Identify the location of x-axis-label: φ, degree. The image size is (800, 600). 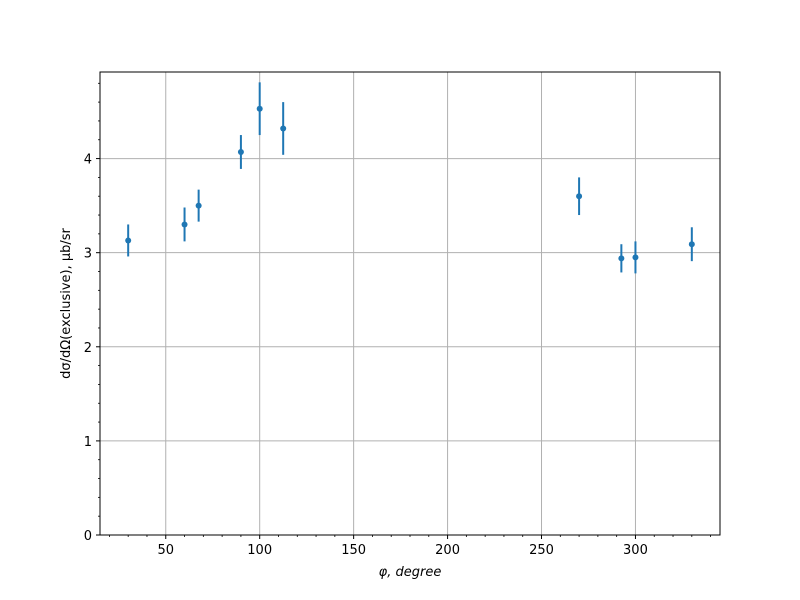
(410, 572).